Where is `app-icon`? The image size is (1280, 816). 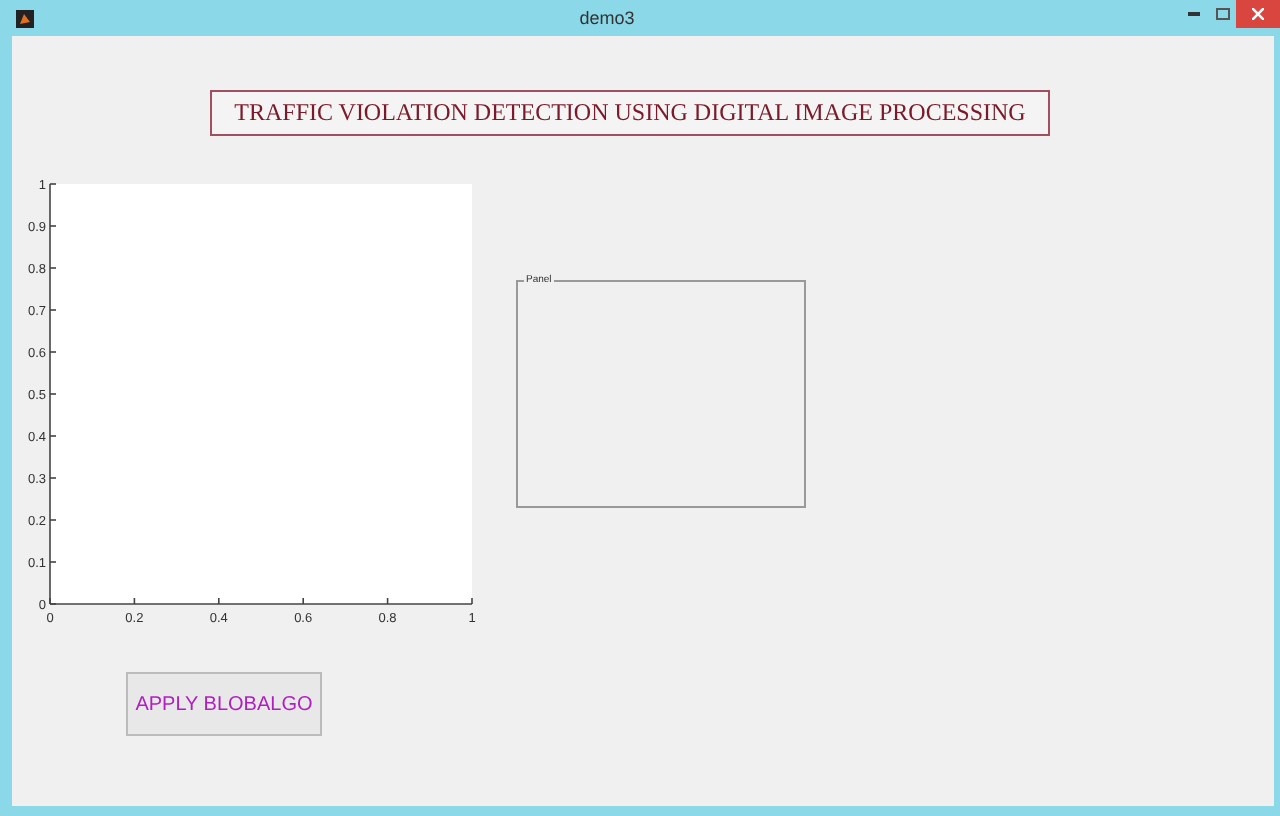
app-icon is located at coordinates (25, 18).